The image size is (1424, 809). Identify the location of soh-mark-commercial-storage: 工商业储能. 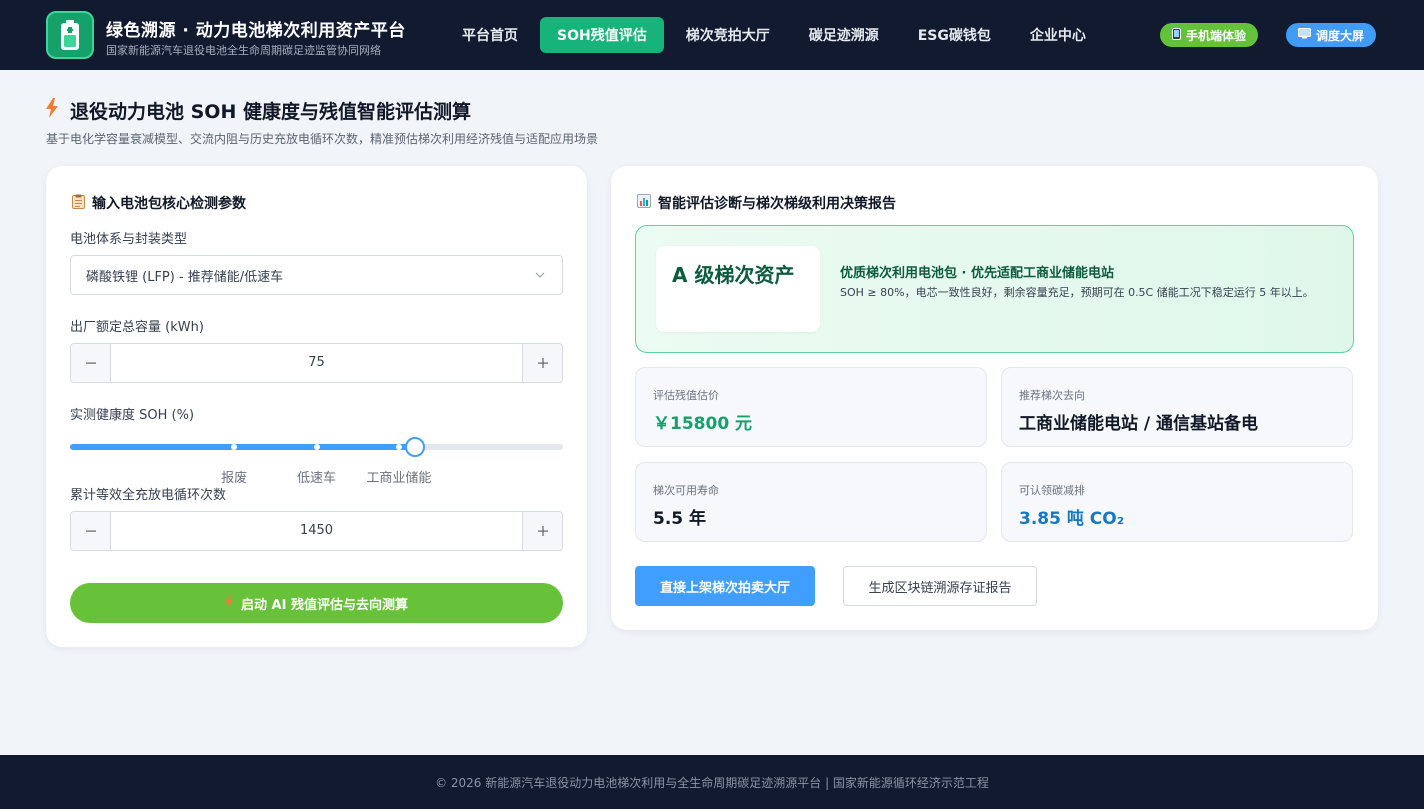
(398, 476).